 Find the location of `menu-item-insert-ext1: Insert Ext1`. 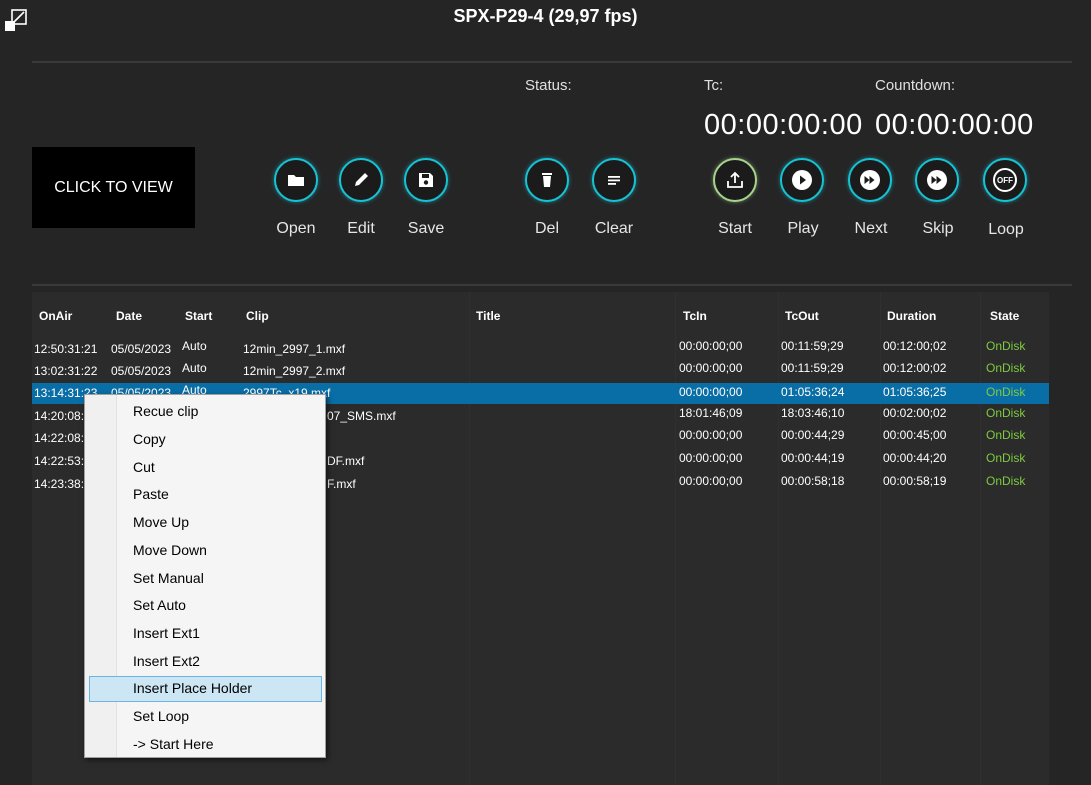

menu-item-insert-ext1: Insert Ext1 is located at coordinates (205, 634).